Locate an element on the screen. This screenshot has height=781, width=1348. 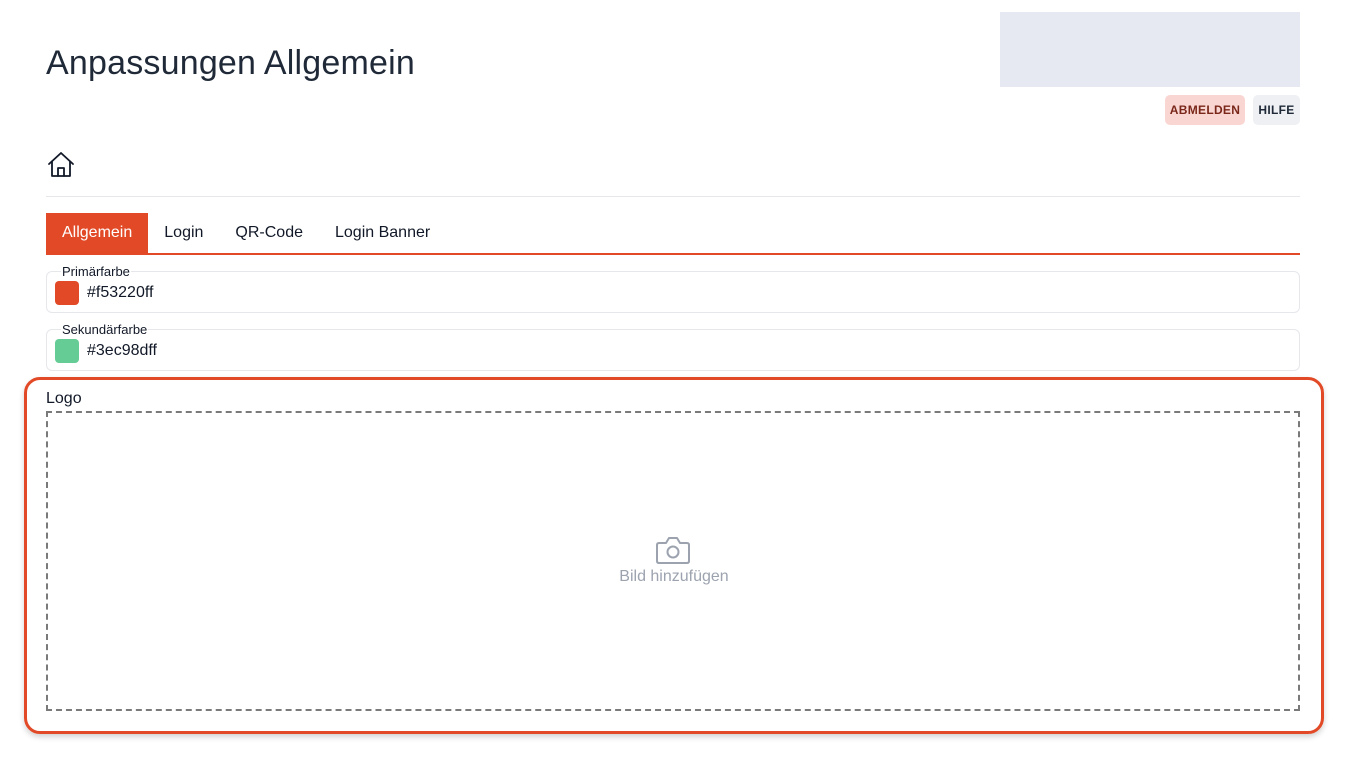
logout-button: ABMELDEN is located at coordinates (1205, 110).